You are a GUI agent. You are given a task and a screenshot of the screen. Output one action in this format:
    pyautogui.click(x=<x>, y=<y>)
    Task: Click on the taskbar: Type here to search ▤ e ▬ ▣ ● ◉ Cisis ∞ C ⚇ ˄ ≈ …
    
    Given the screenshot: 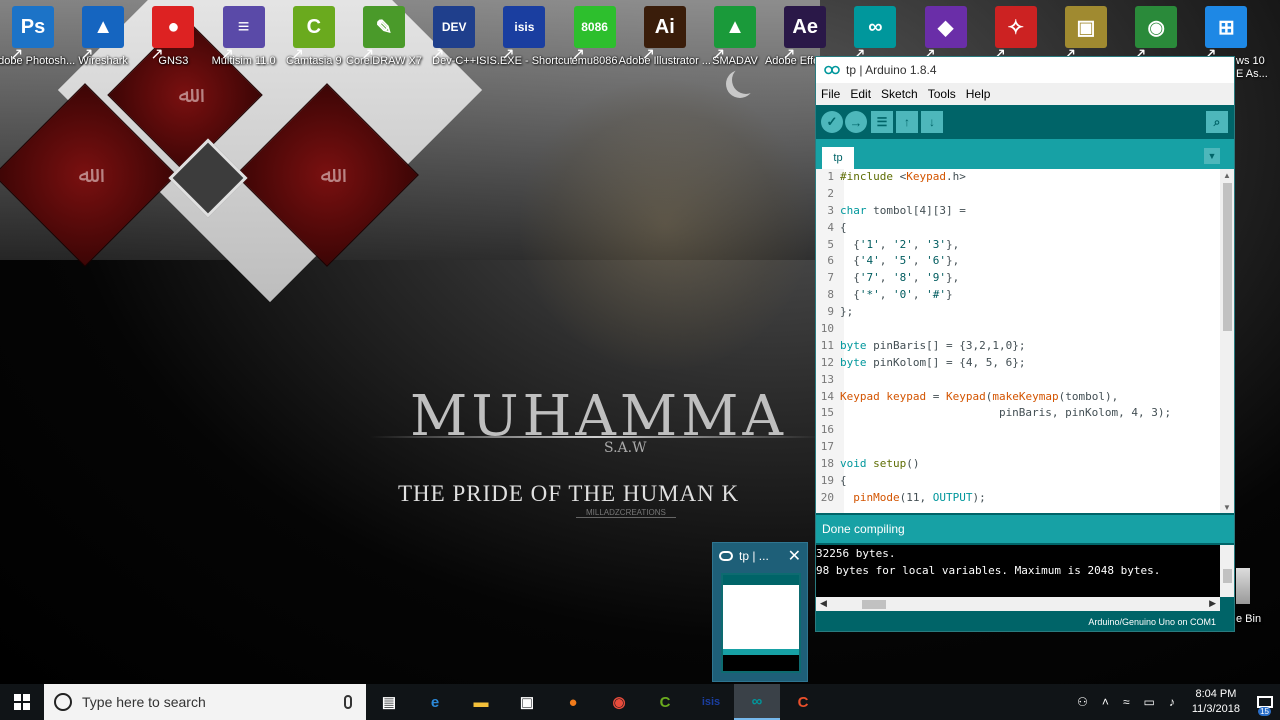 What is the action you would take?
    pyautogui.click(x=640, y=702)
    